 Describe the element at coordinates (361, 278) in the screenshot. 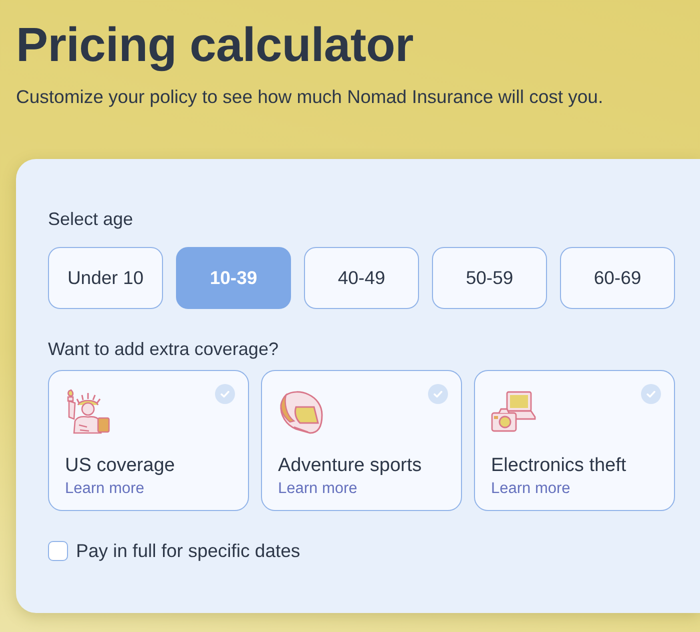

I see `age-option: 40-49` at that location.